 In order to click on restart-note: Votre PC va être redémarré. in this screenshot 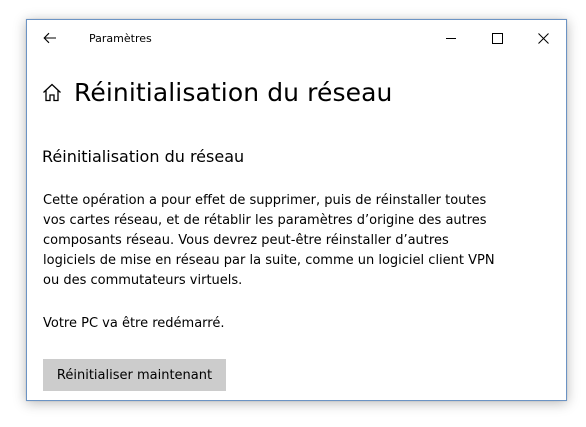, I will do `click(134, 323)`.